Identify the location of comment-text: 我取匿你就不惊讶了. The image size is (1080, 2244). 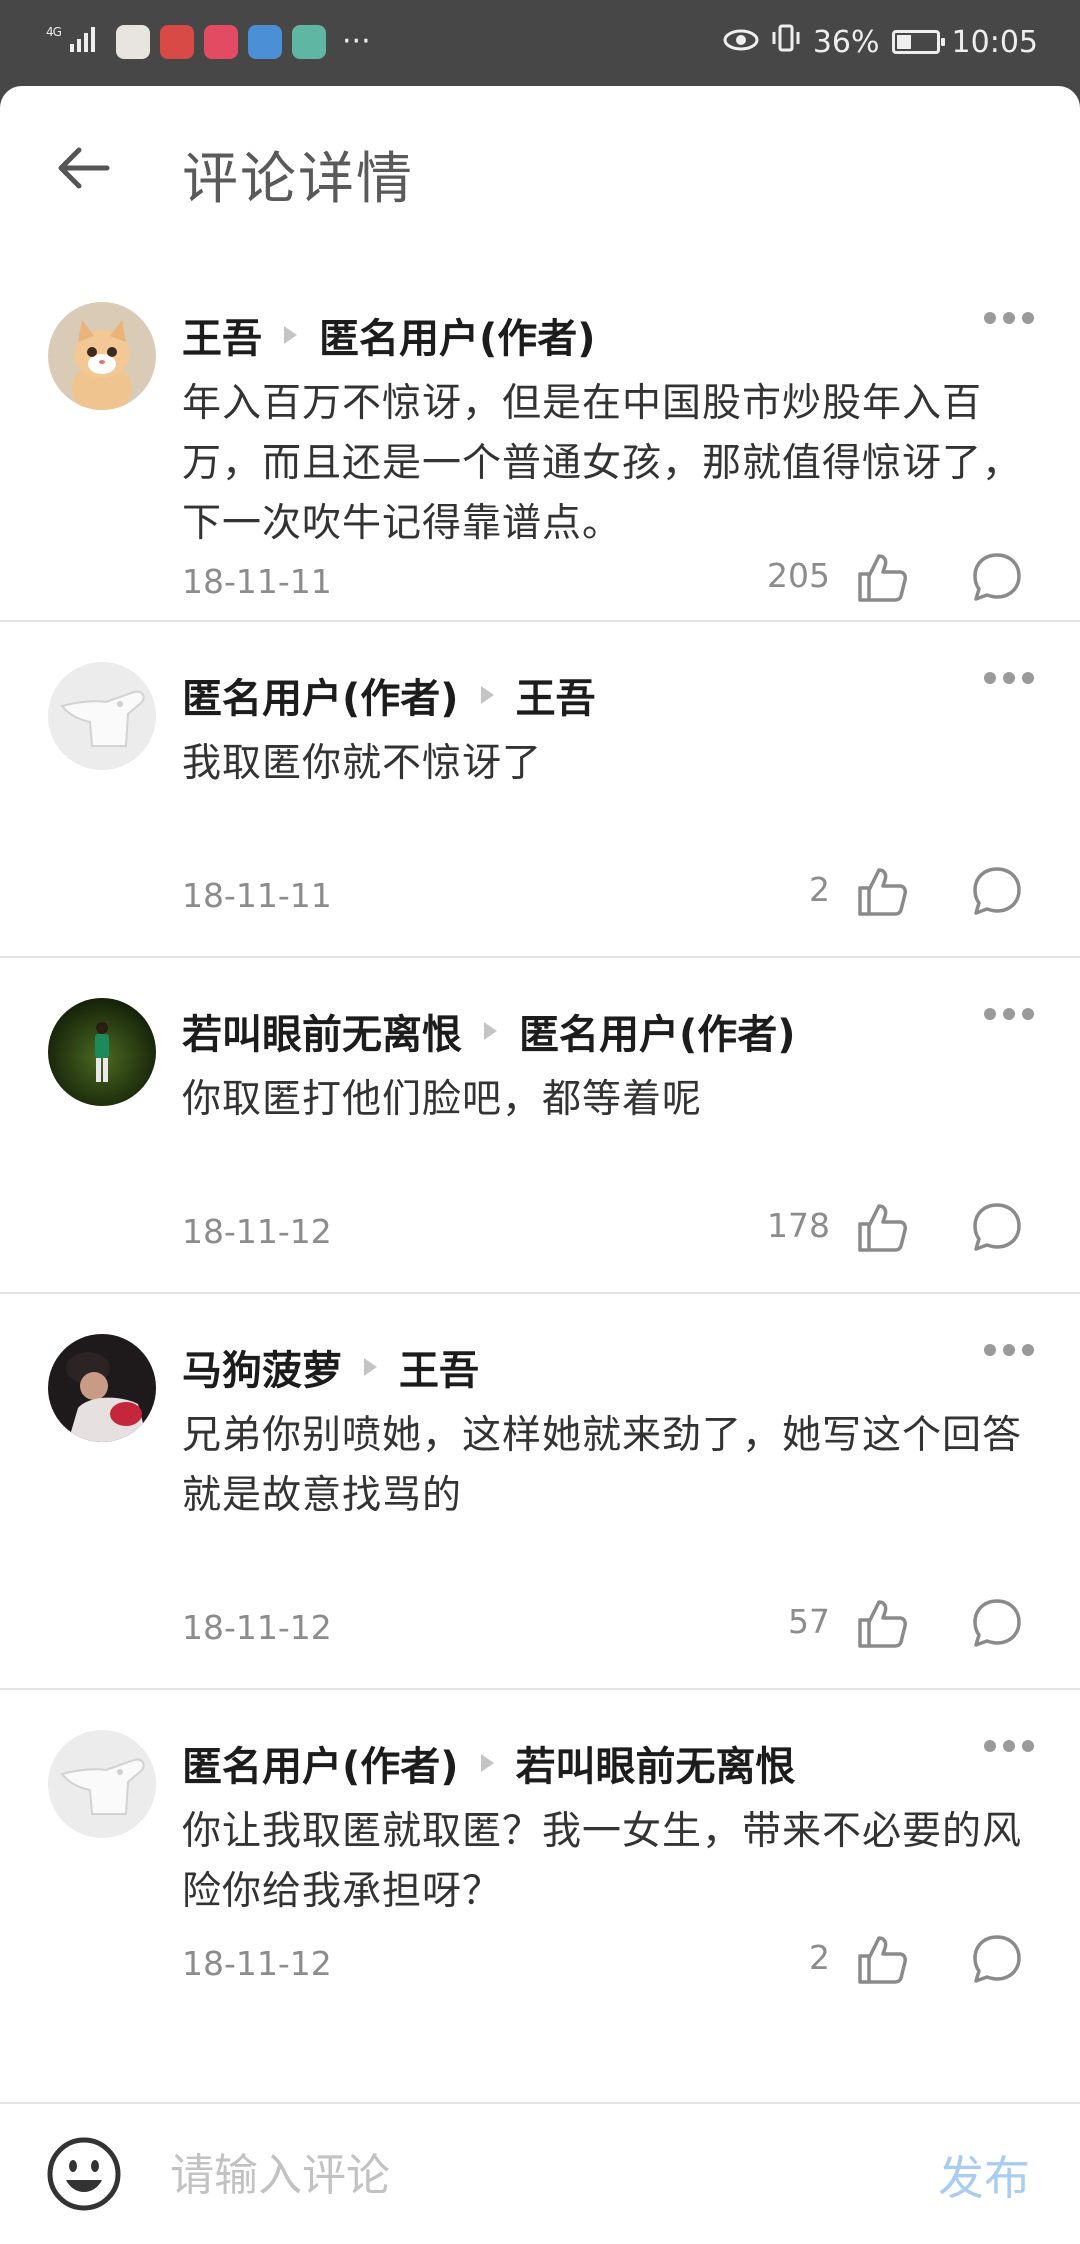
(362, 763).